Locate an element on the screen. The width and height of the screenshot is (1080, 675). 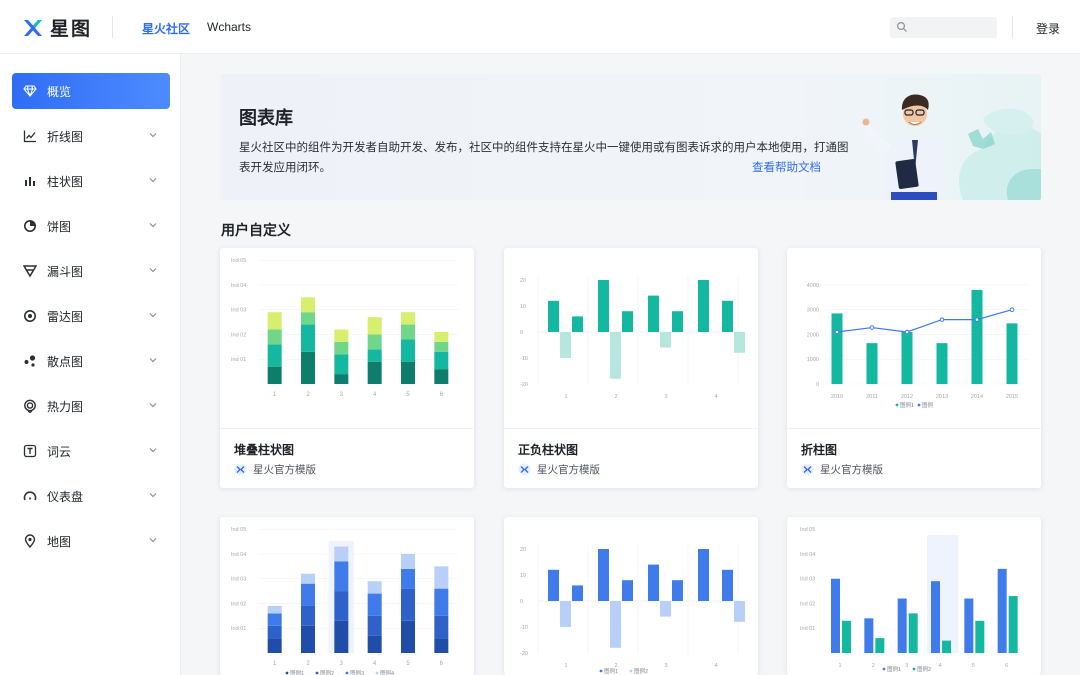
map-pin-icon is located at coordinates (30, 541).